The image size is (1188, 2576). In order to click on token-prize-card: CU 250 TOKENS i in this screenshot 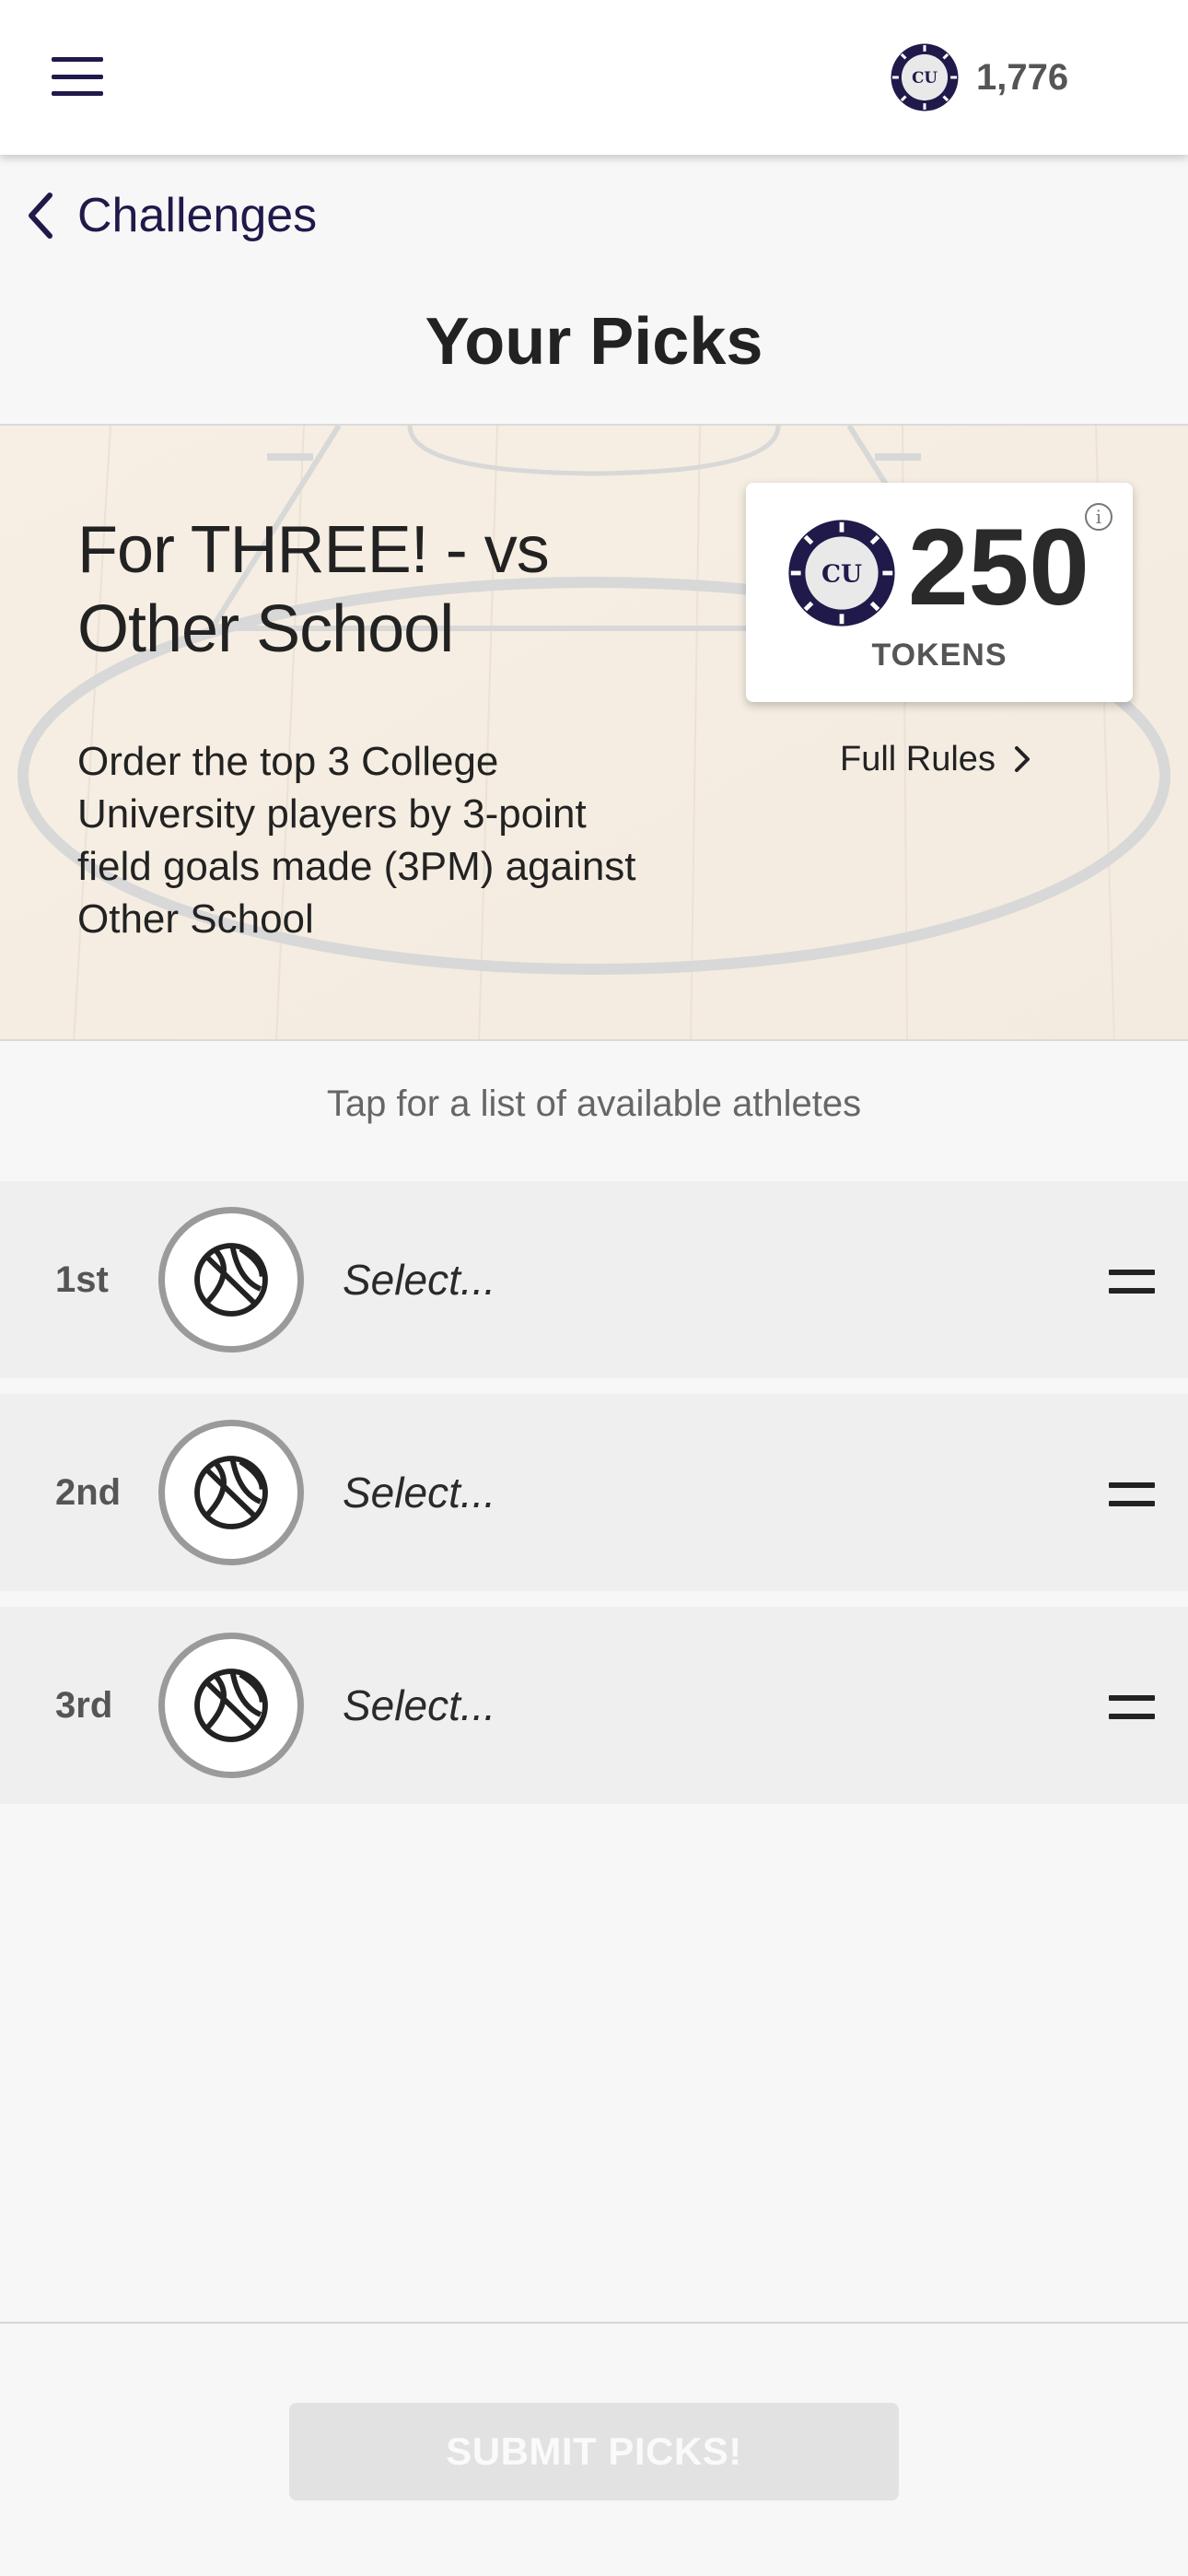, I will do `click(939, 592)`.